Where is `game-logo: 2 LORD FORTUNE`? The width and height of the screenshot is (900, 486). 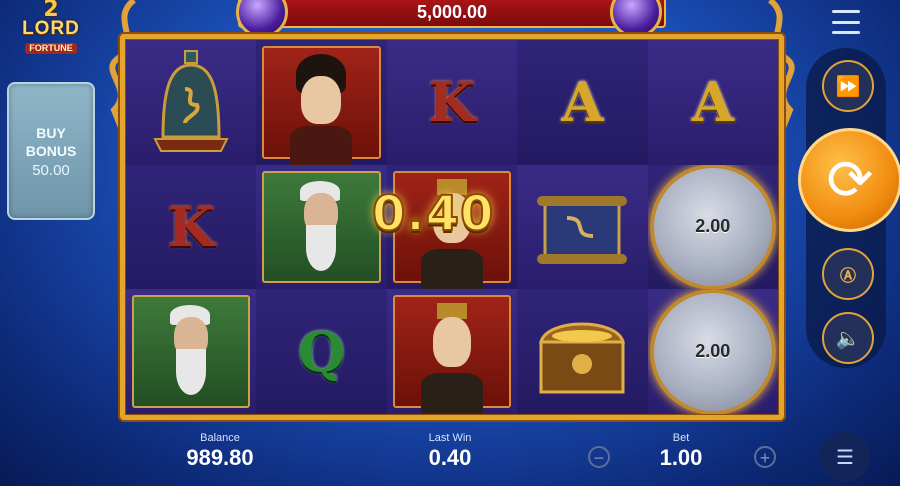 game-logo: 2 LORD FORTUNE is located at coordinates (51, 29).